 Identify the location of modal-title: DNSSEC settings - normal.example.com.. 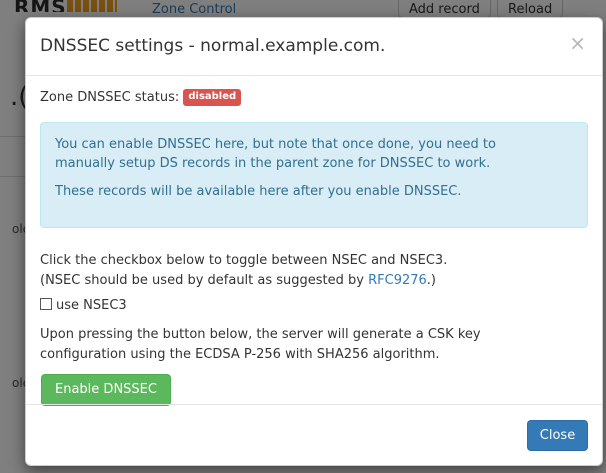
(213, 46).